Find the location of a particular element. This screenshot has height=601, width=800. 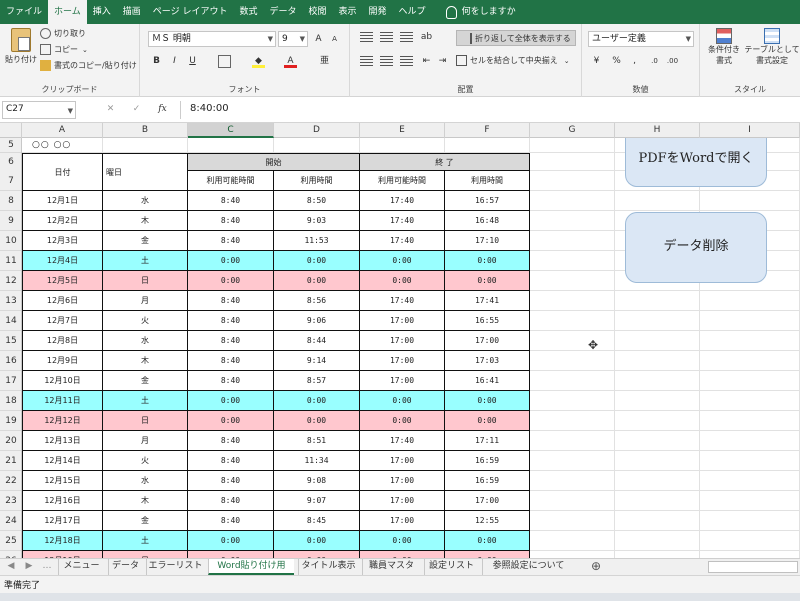

paste-button: 貼り付け is located at coordinates (21, 46).